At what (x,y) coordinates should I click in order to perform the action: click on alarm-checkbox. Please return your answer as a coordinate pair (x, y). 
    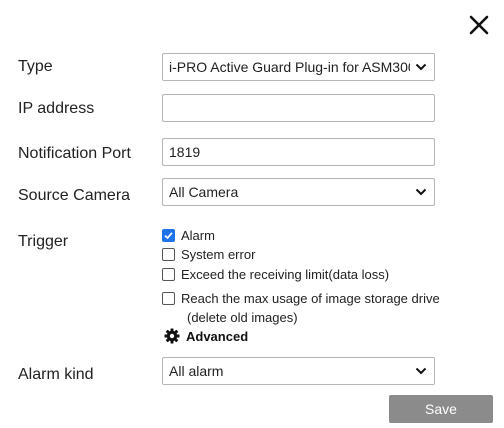
    Looking at the image, I should click on (168, 235).